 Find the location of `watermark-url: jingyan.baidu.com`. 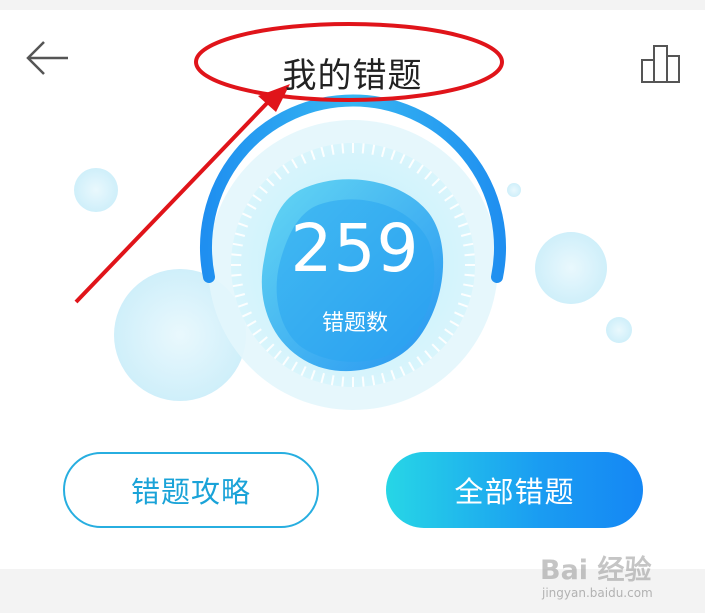

watermark-url: jingyan.baidu.com is located at coordinates (597, 593).